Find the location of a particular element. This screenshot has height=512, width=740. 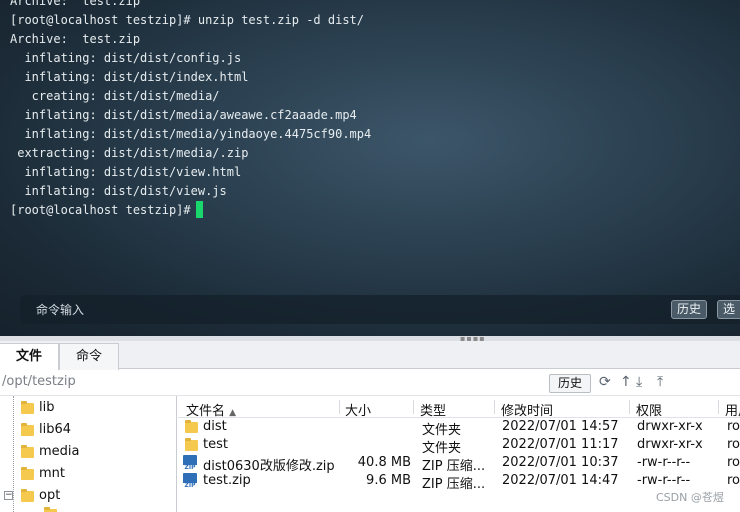

column-header-user: 用户 is located at coordinates (732, 409).